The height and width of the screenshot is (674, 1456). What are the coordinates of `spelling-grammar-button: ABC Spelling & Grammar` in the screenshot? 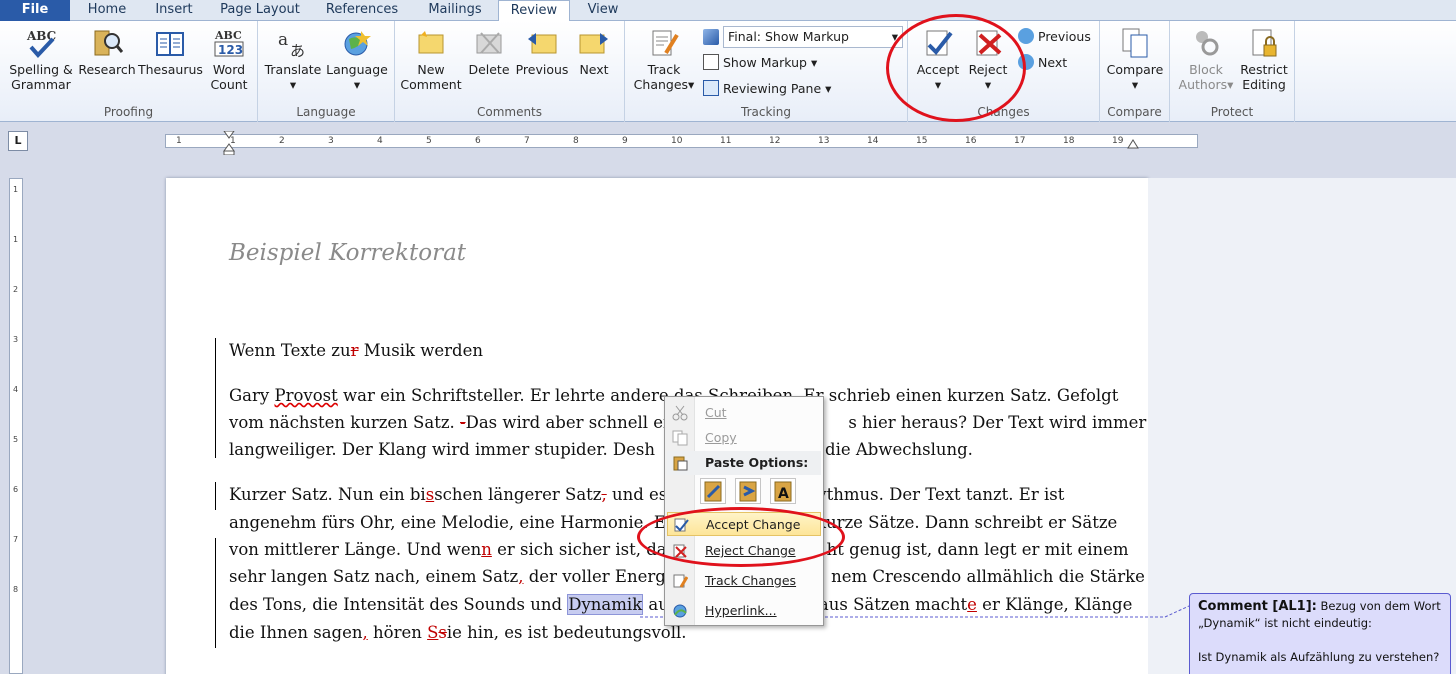 It's located at (41, 59).